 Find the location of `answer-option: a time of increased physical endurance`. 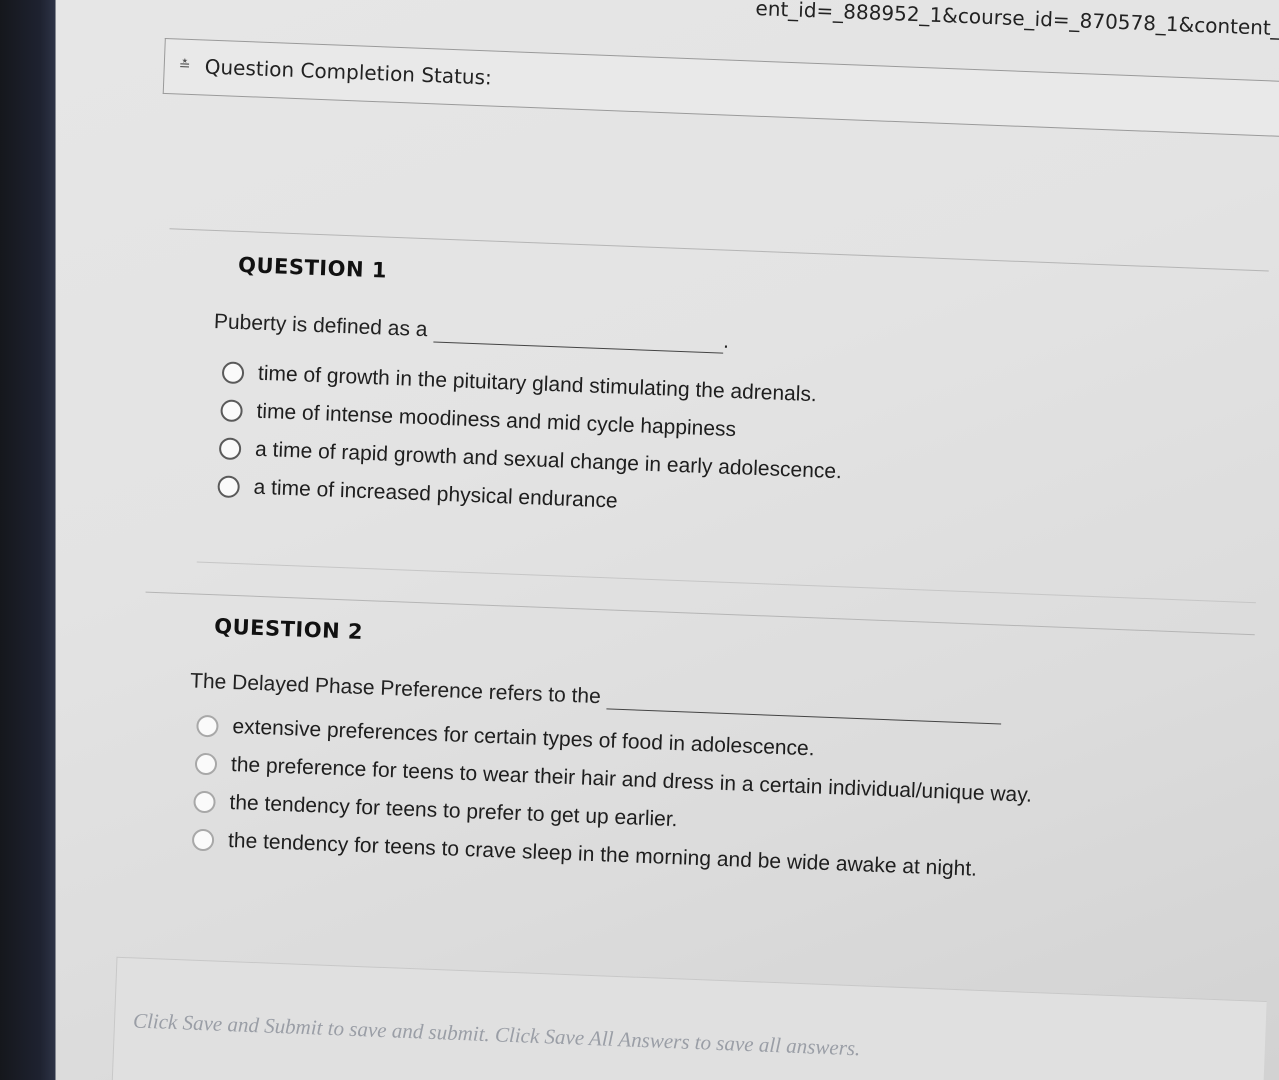

answer-option: a time of increased physical endurance is located at coordinates (417, 493).